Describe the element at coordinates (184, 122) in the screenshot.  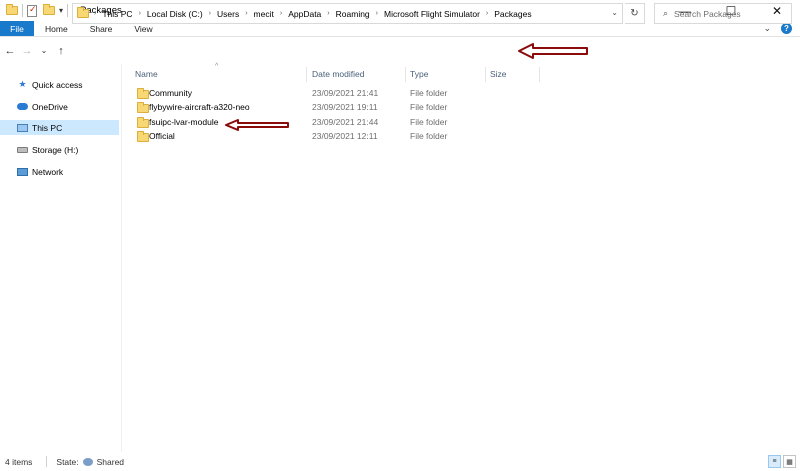
I see `file-name: fsuipc-lvar-module` at that location.